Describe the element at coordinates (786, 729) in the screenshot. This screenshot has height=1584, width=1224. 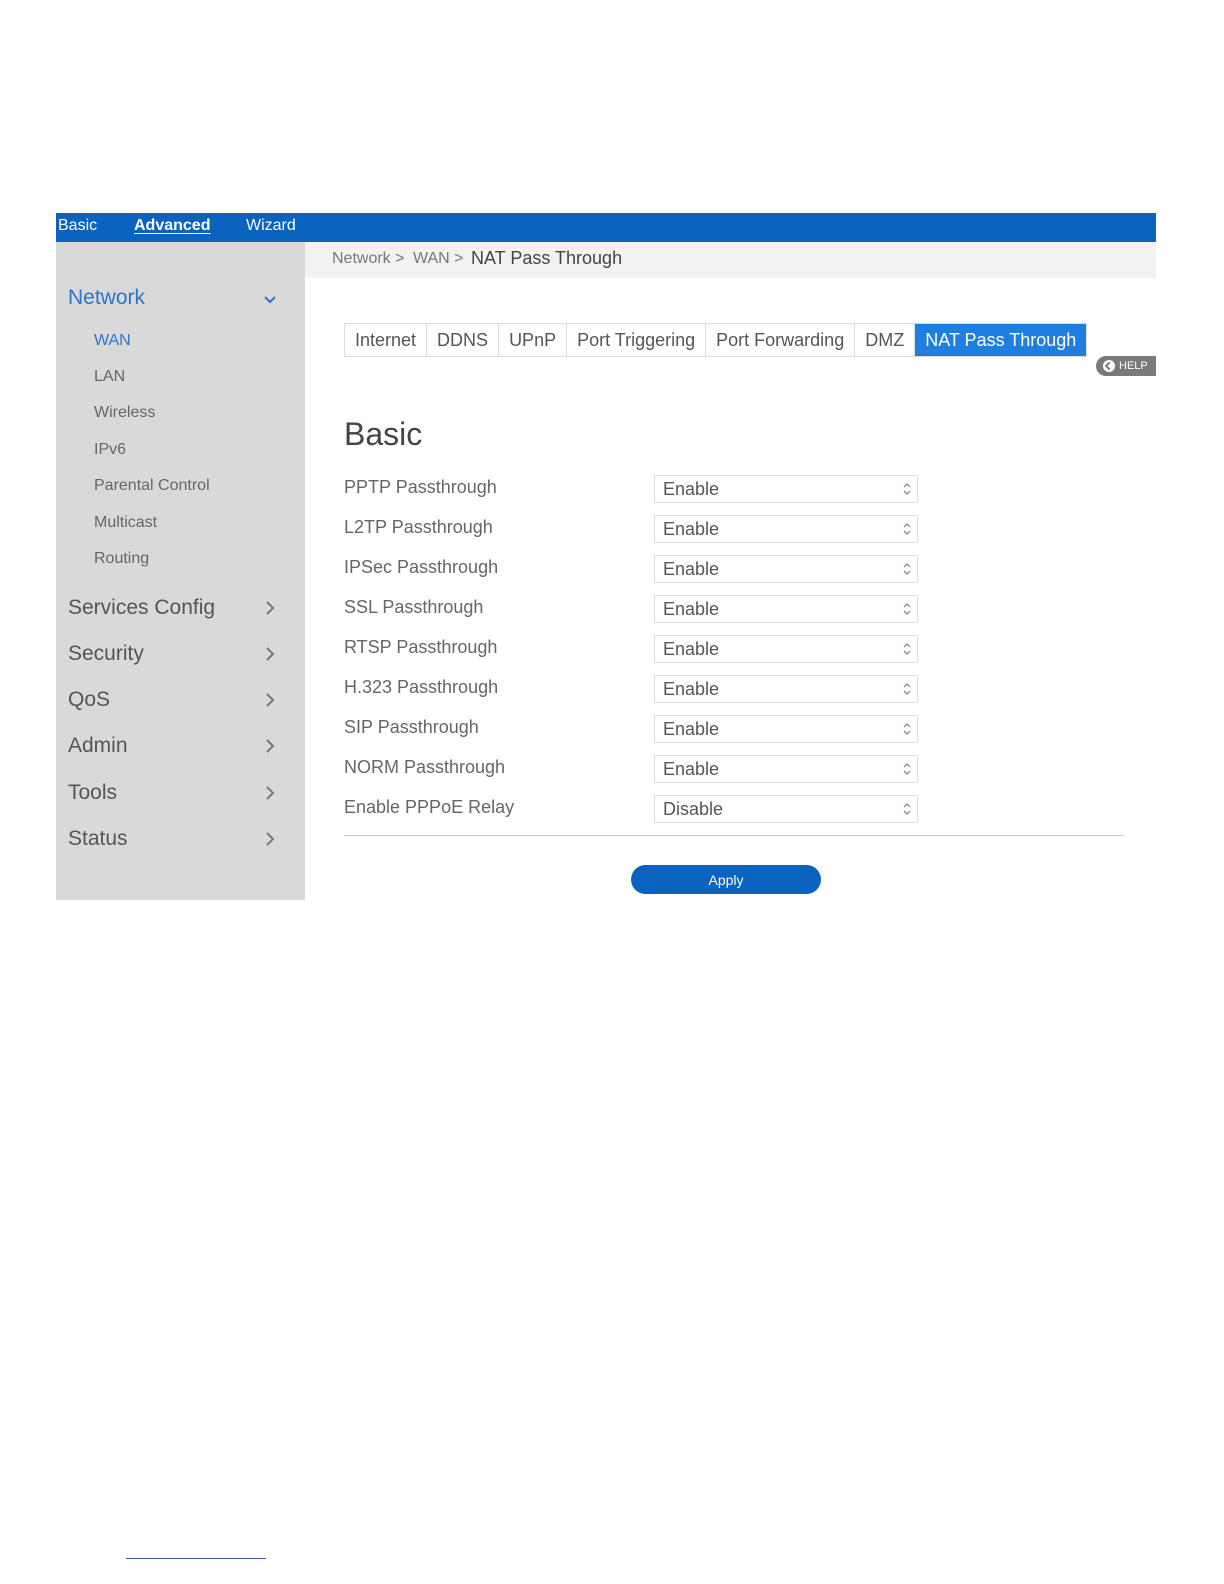
I see `sip-passthrough-select: Enable` at that location.